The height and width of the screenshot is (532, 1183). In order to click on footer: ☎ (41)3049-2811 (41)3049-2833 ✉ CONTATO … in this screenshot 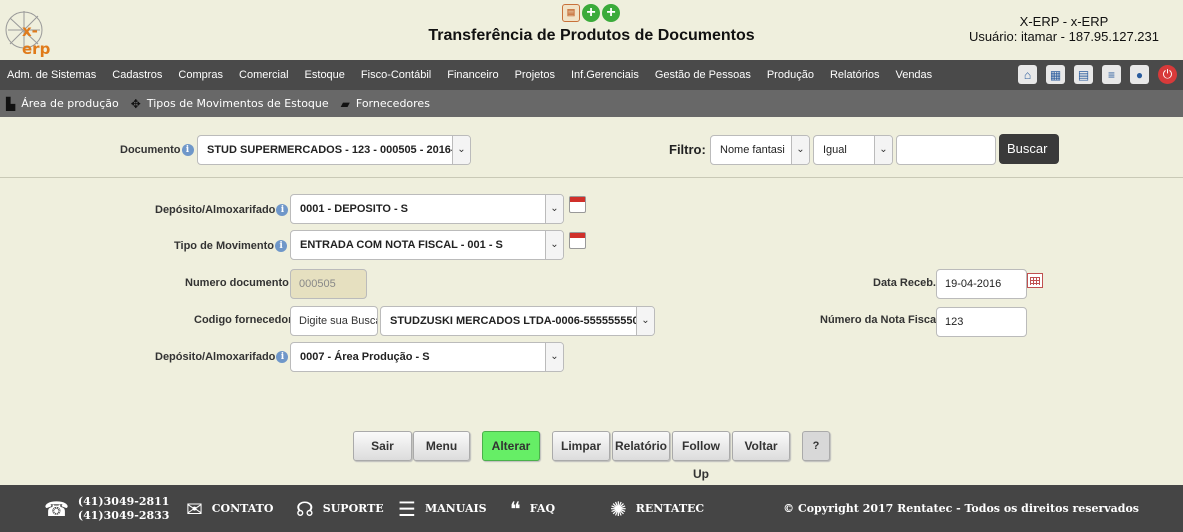, I will do `click(591, 508)`.